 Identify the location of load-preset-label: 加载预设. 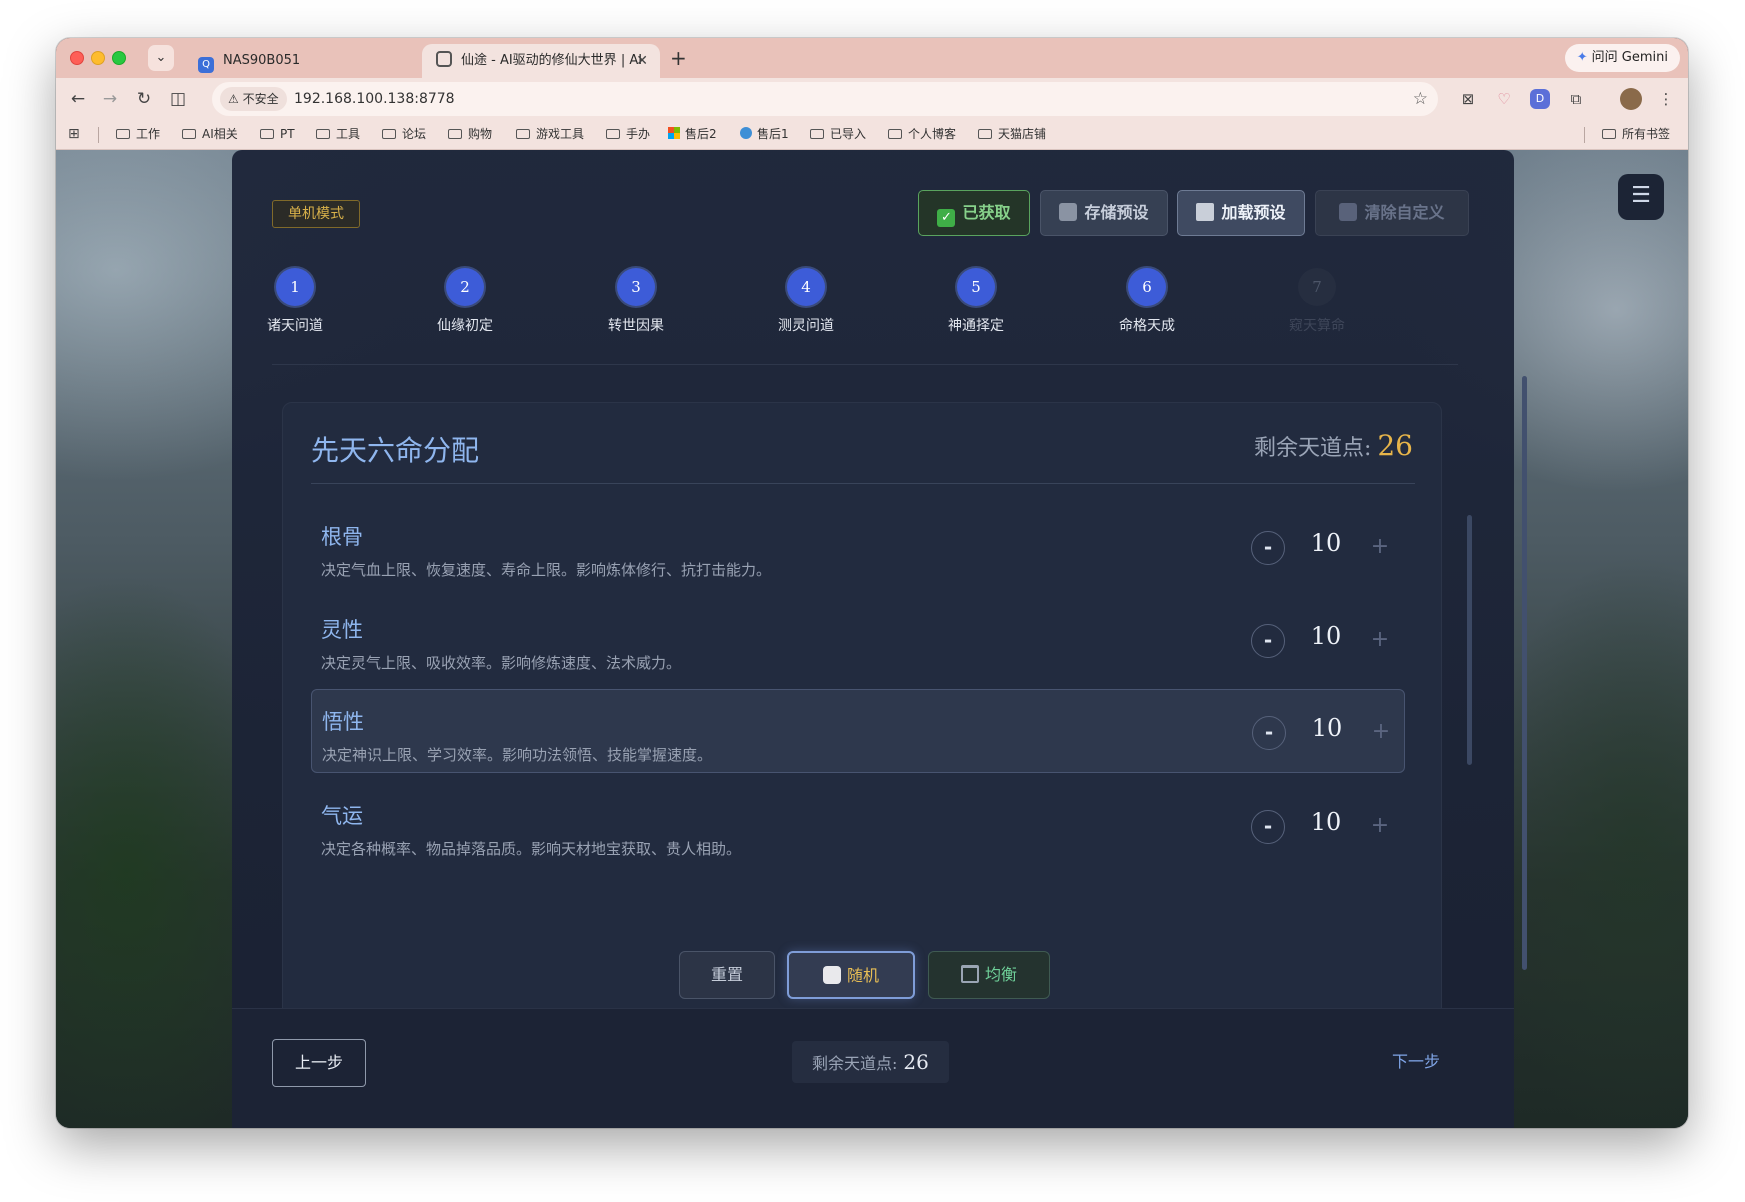
(1253, 212).